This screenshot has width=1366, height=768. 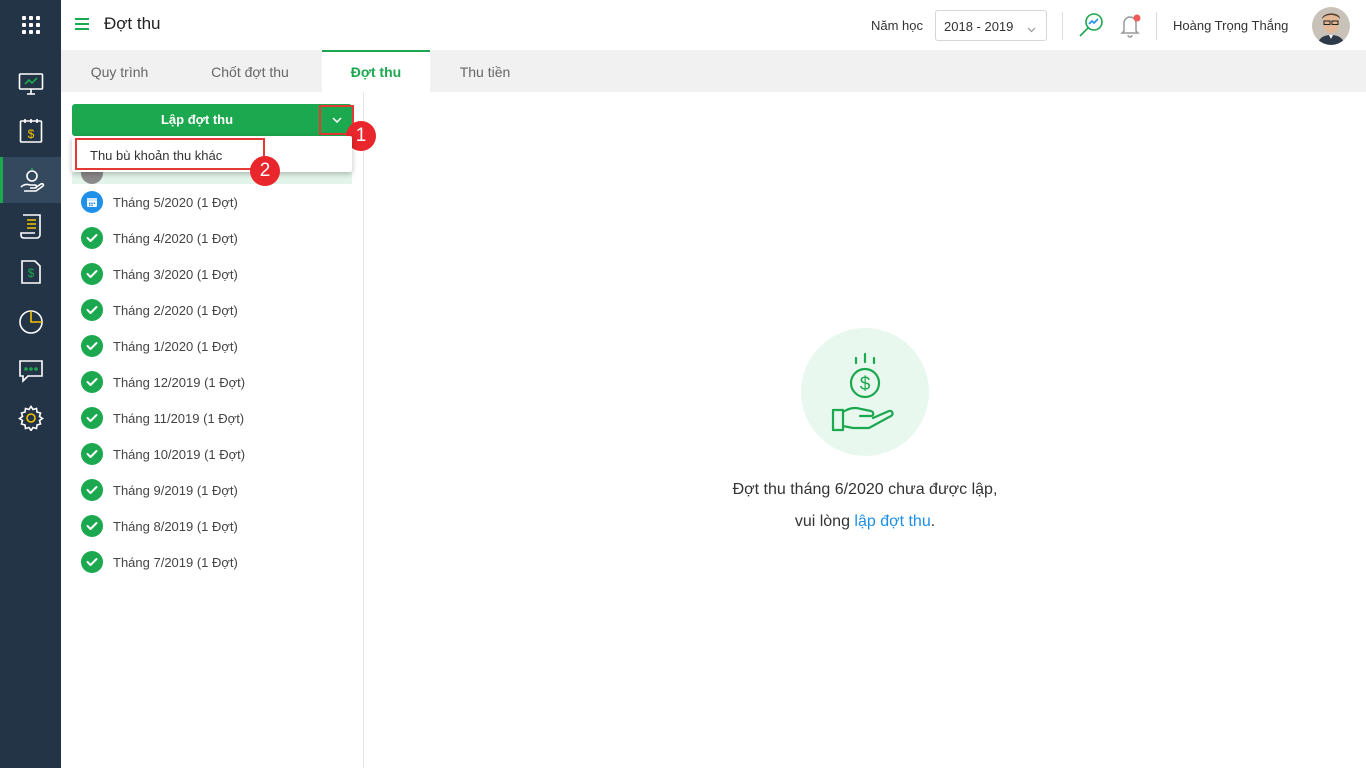 I want to click on monitor-icon, so click(x=30, y=84).